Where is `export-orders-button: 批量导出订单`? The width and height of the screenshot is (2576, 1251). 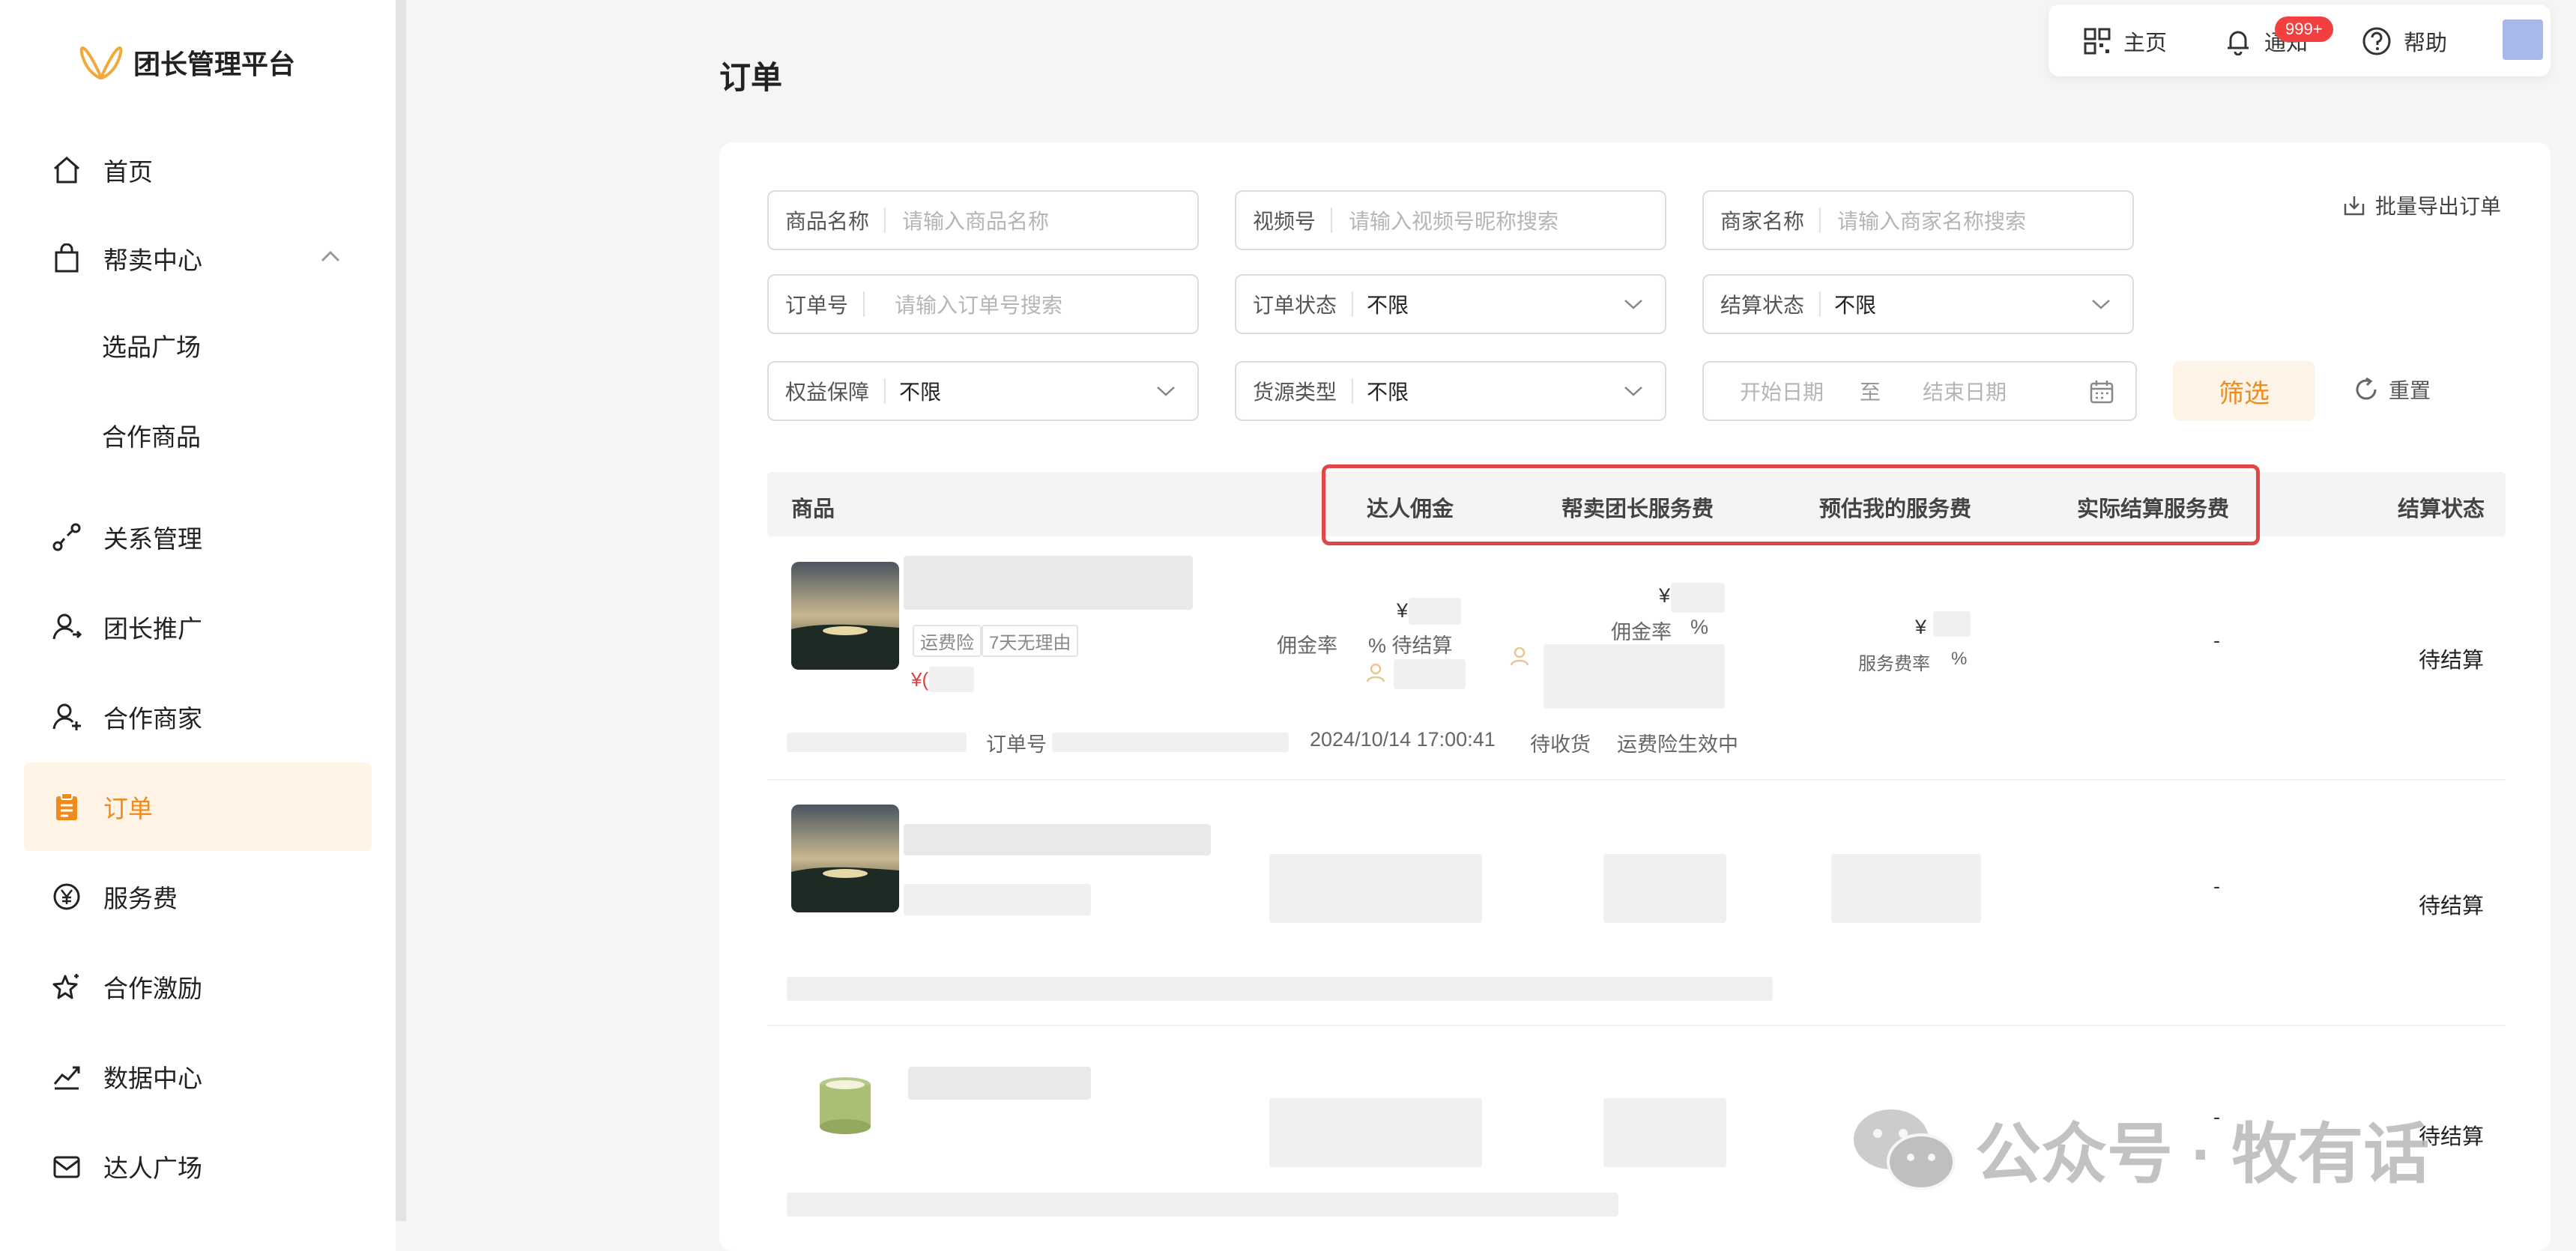
export-orders-button: 批量导出订单 is located at coordinates (2421, 205).